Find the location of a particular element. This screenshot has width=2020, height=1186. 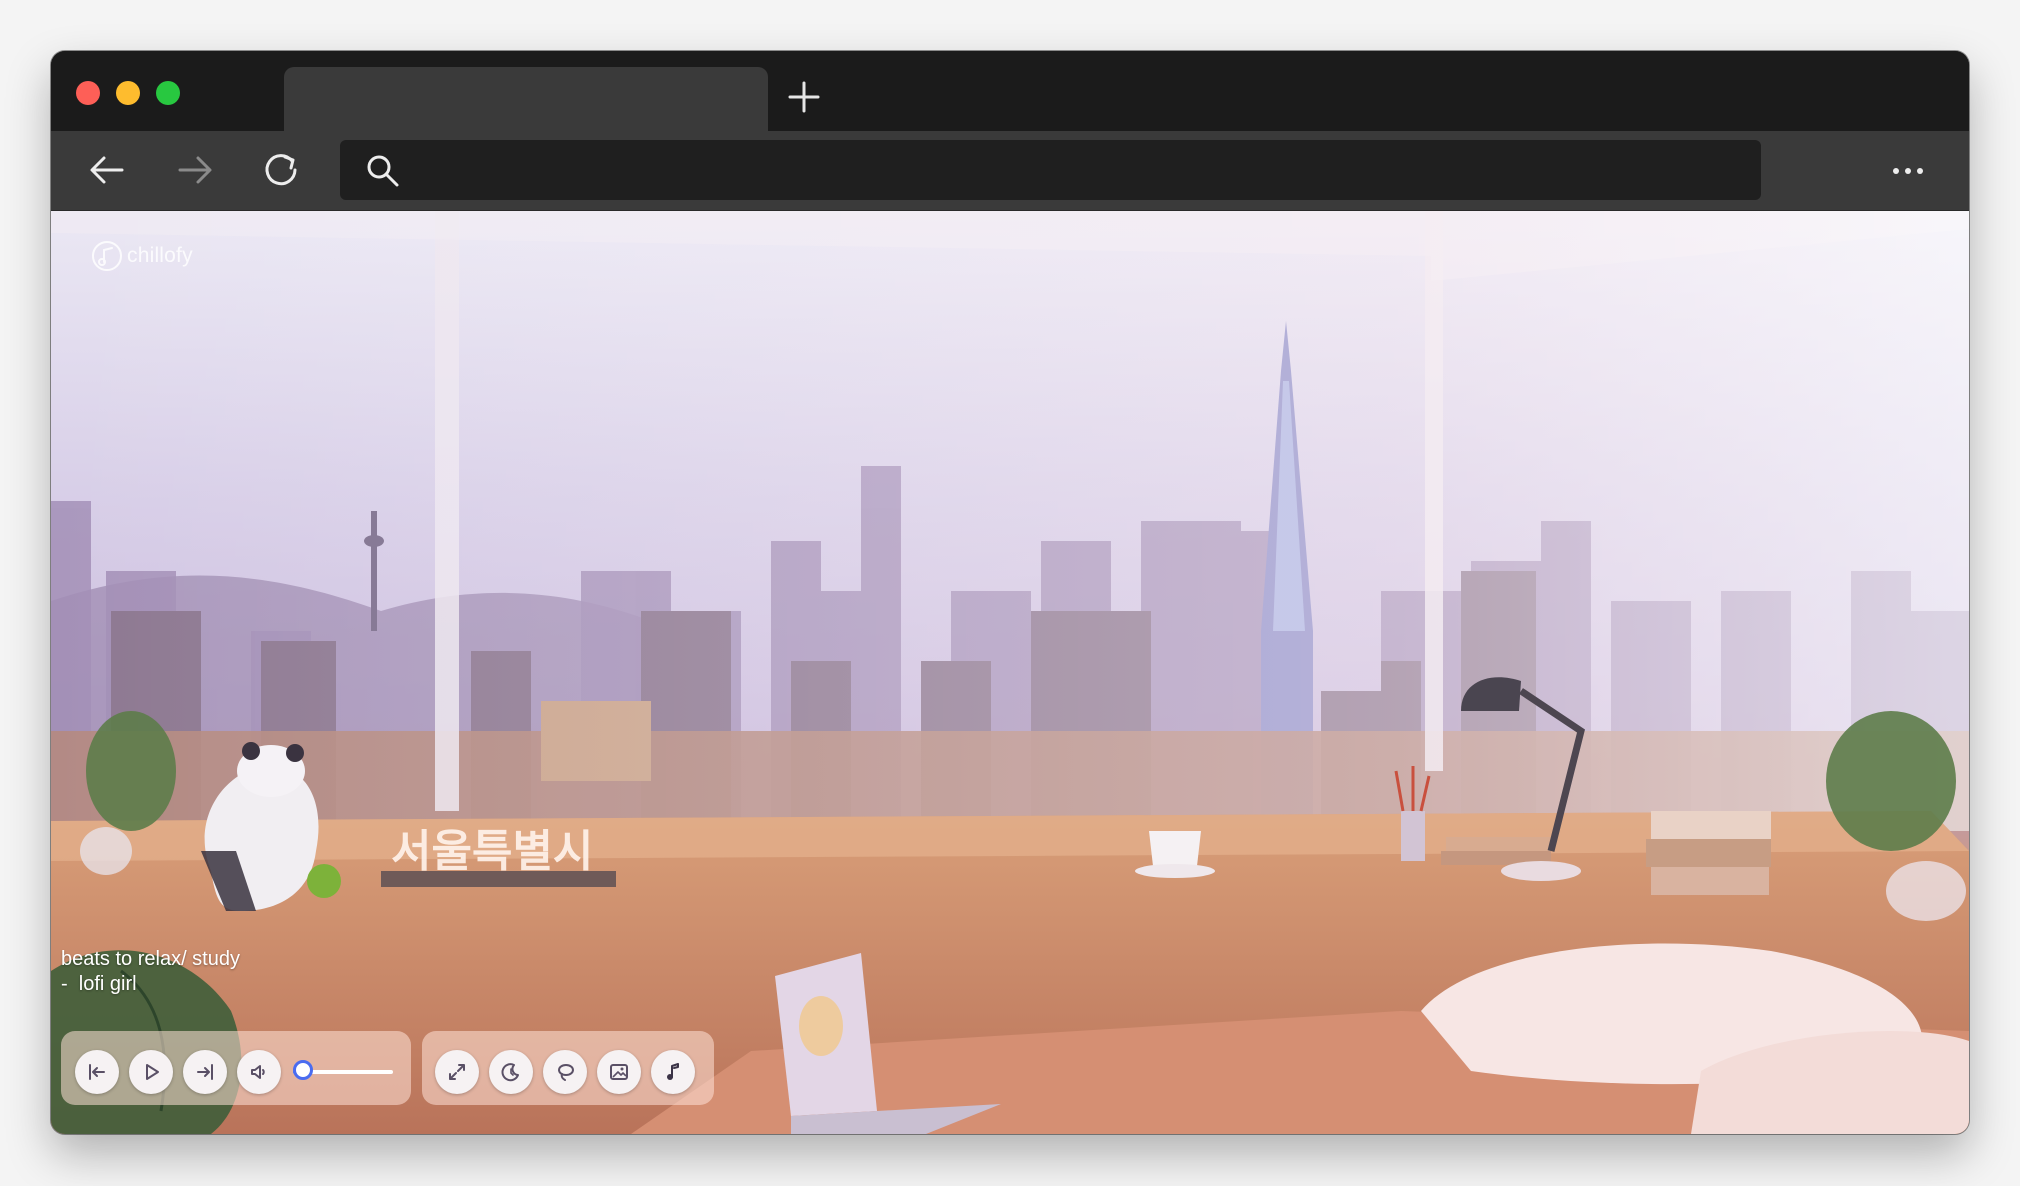

background-image-button is located at coordinates (619, 1072).